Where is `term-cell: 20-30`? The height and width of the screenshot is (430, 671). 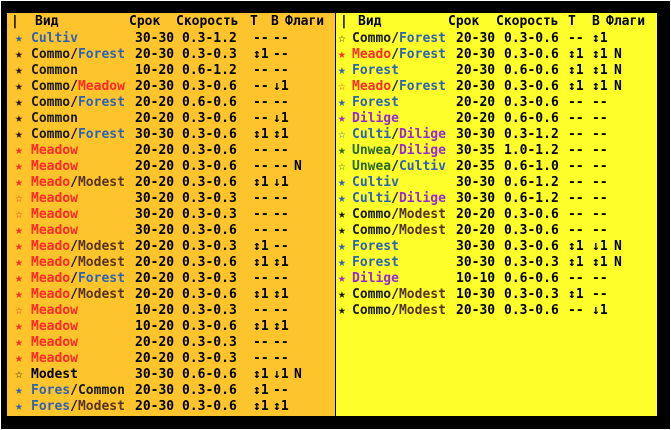
term-cell: 20-30 is located at coordinates (155, 406).